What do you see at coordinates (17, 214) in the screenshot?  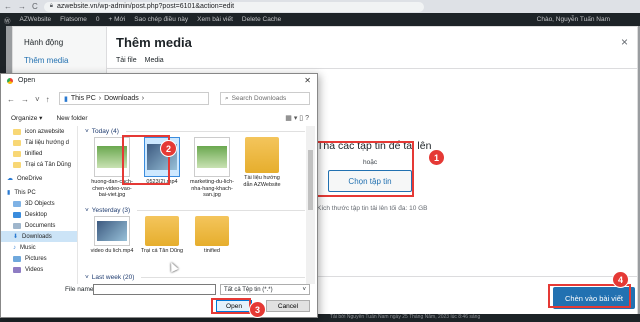 I see `desktop-icon` at bounding box center [17, 214].